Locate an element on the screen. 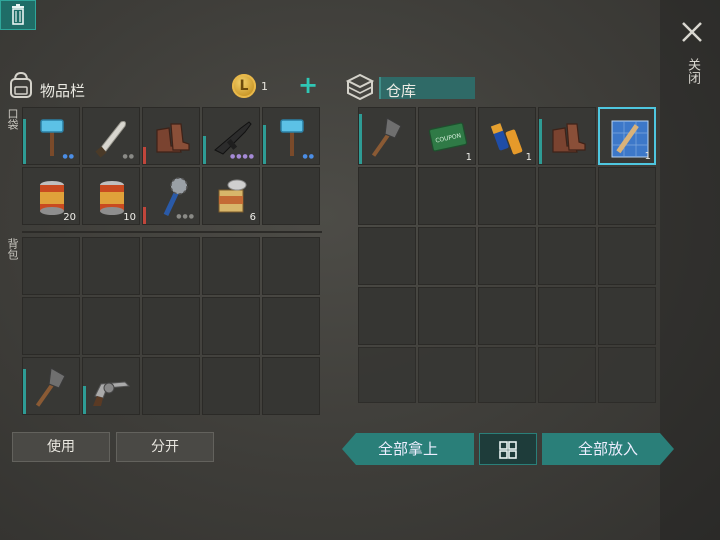  sort-button is located at coordinates (508, 449).